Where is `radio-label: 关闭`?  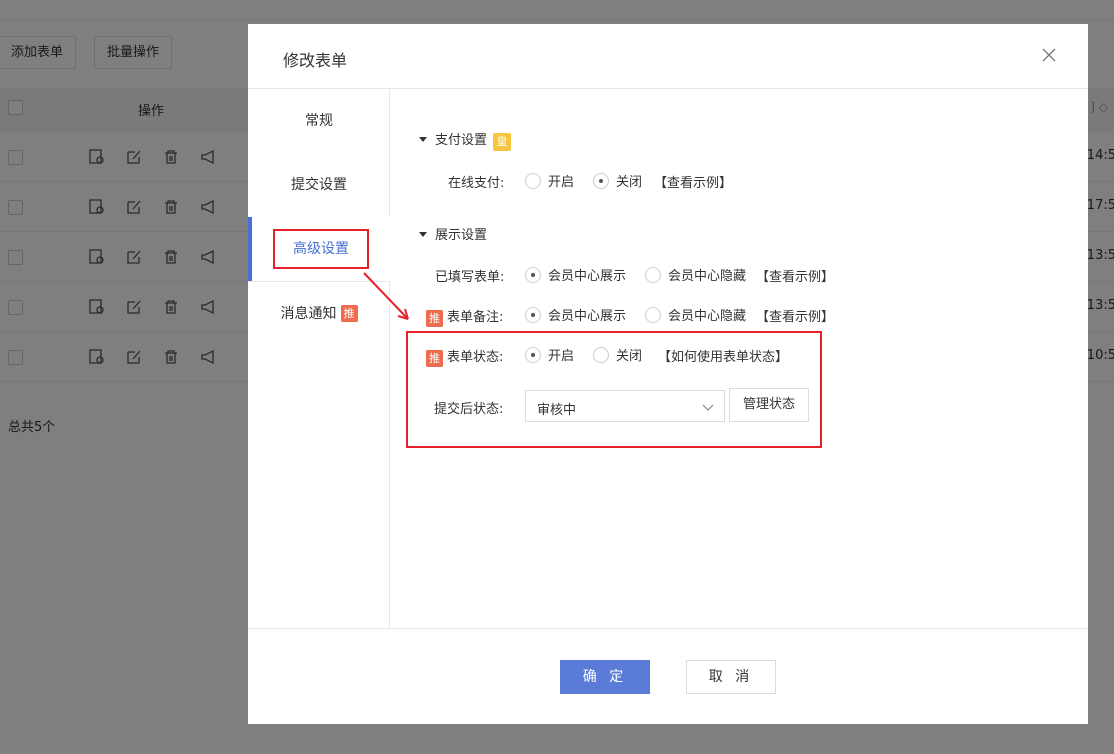 radio-label: 关闭 is located at coordinates (629, 182).